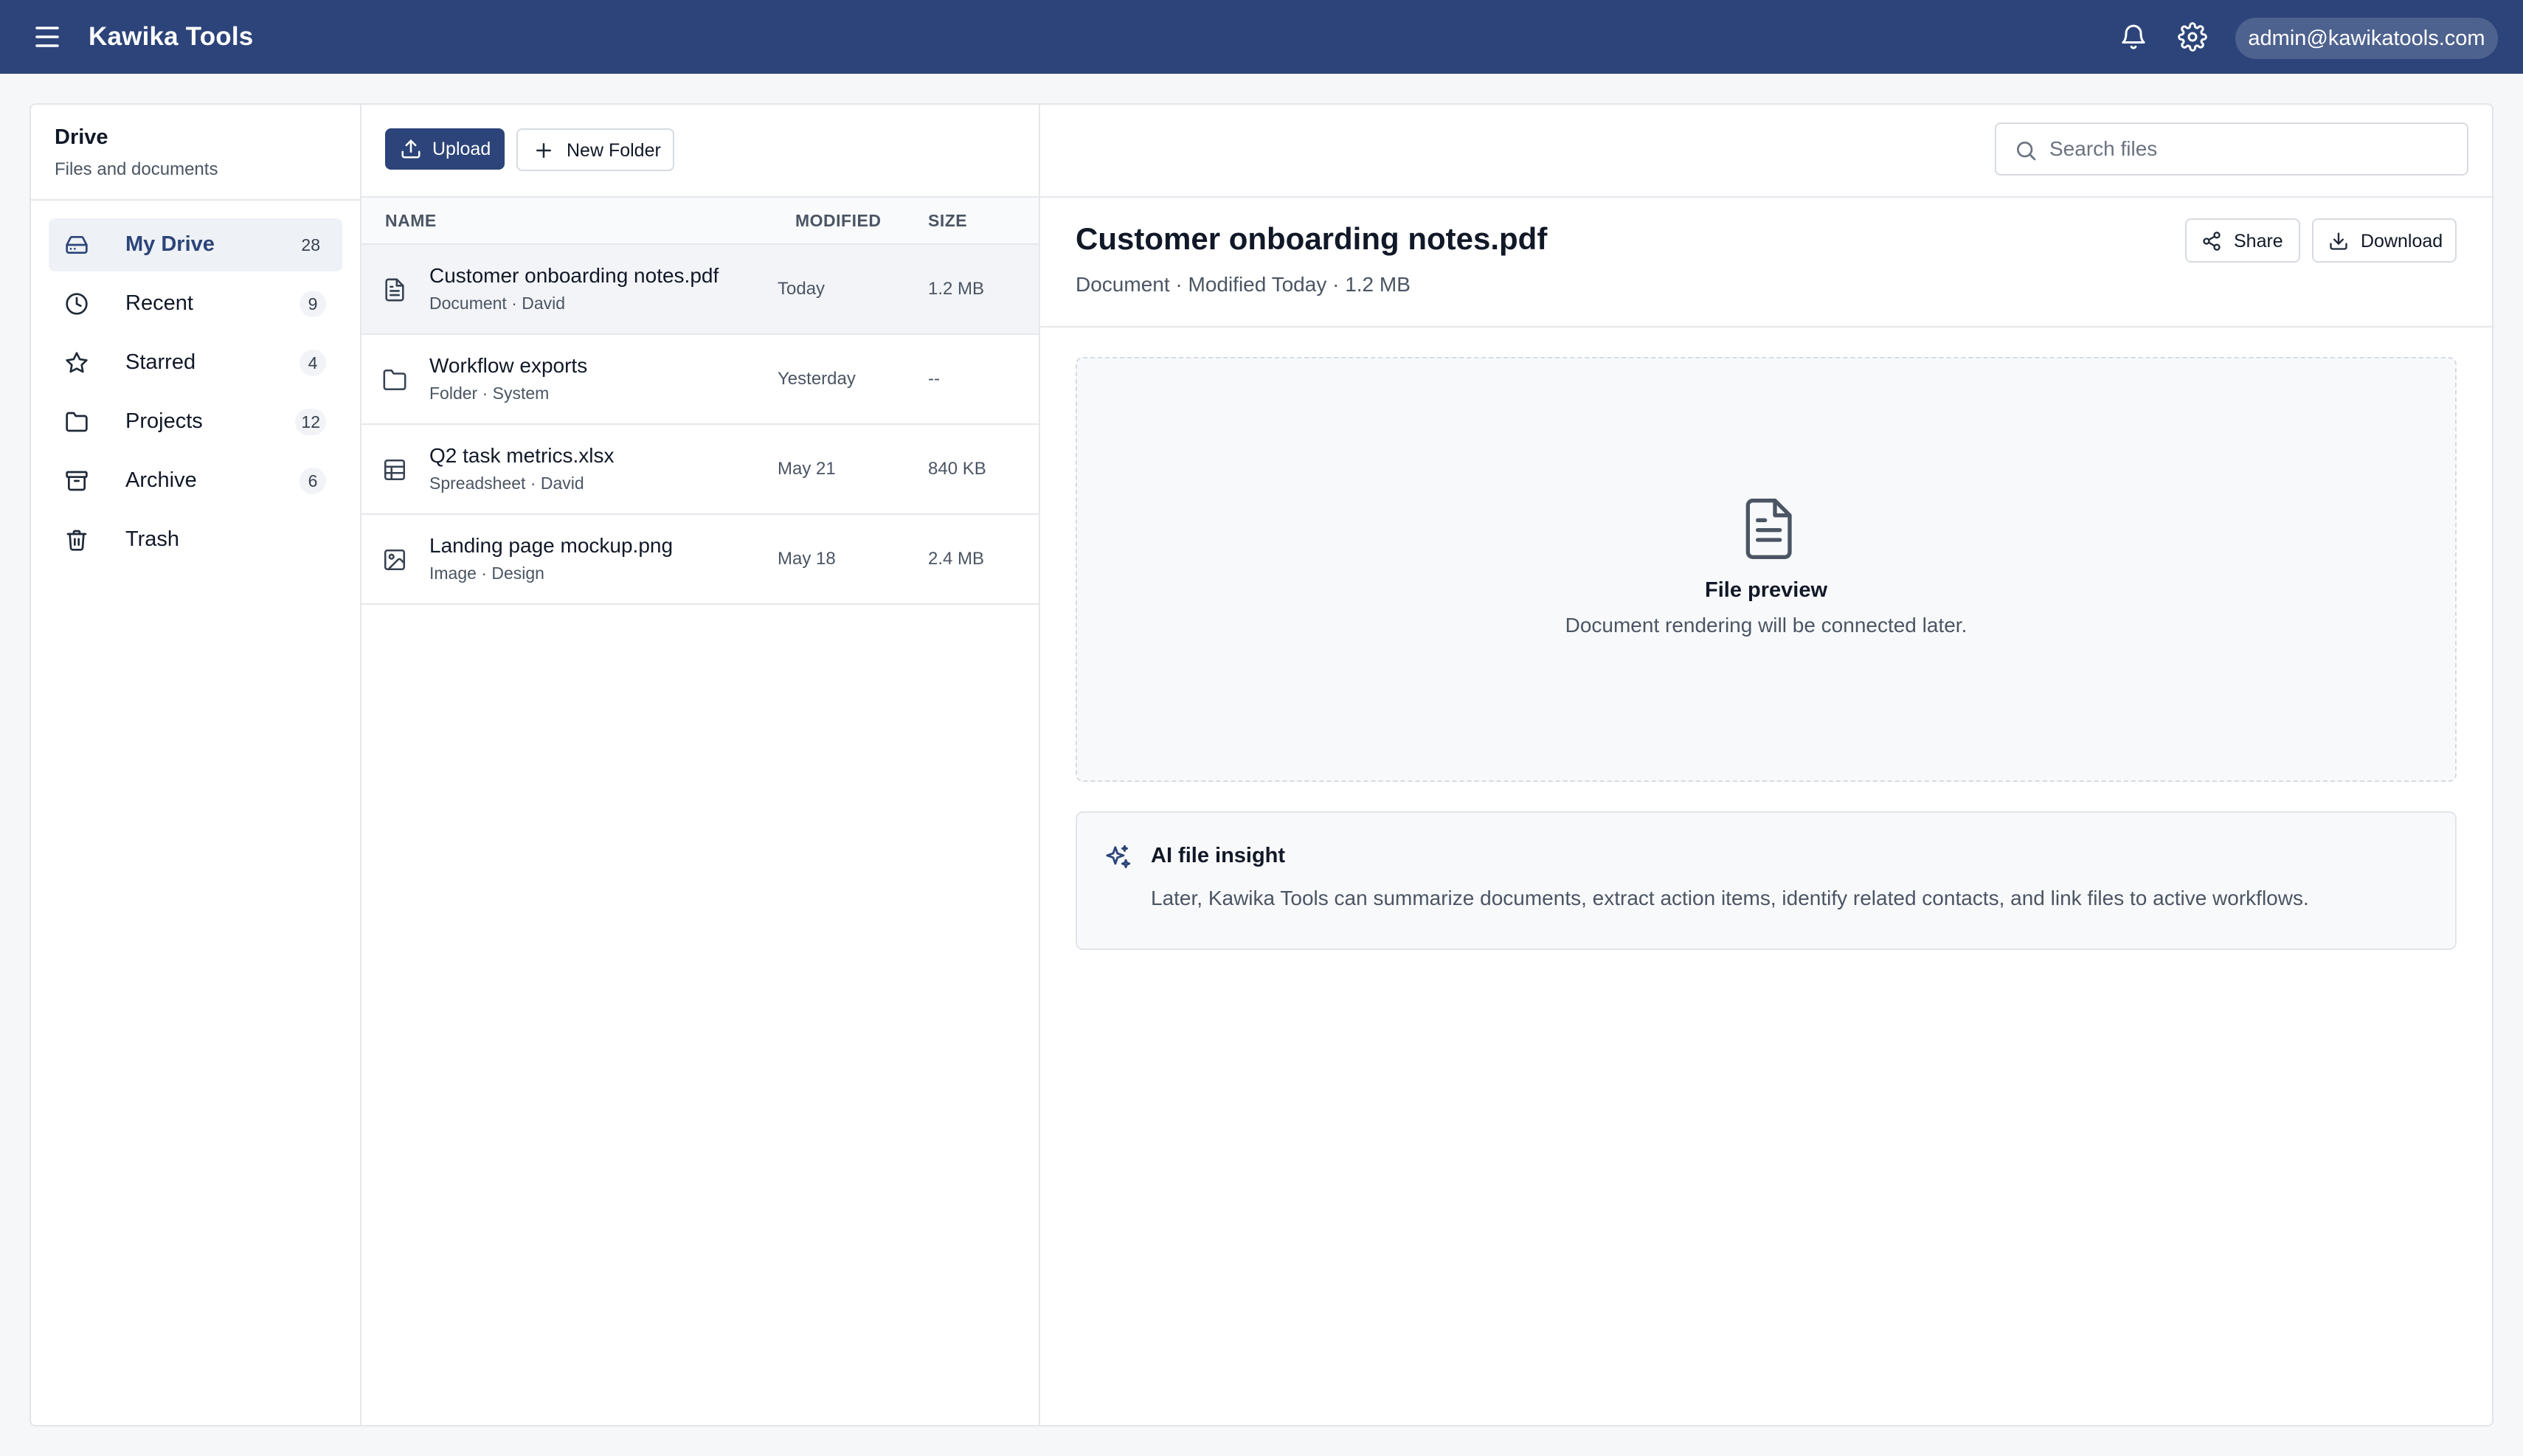  I want to click on new-folder-button: New Folder, so click(595, 149).